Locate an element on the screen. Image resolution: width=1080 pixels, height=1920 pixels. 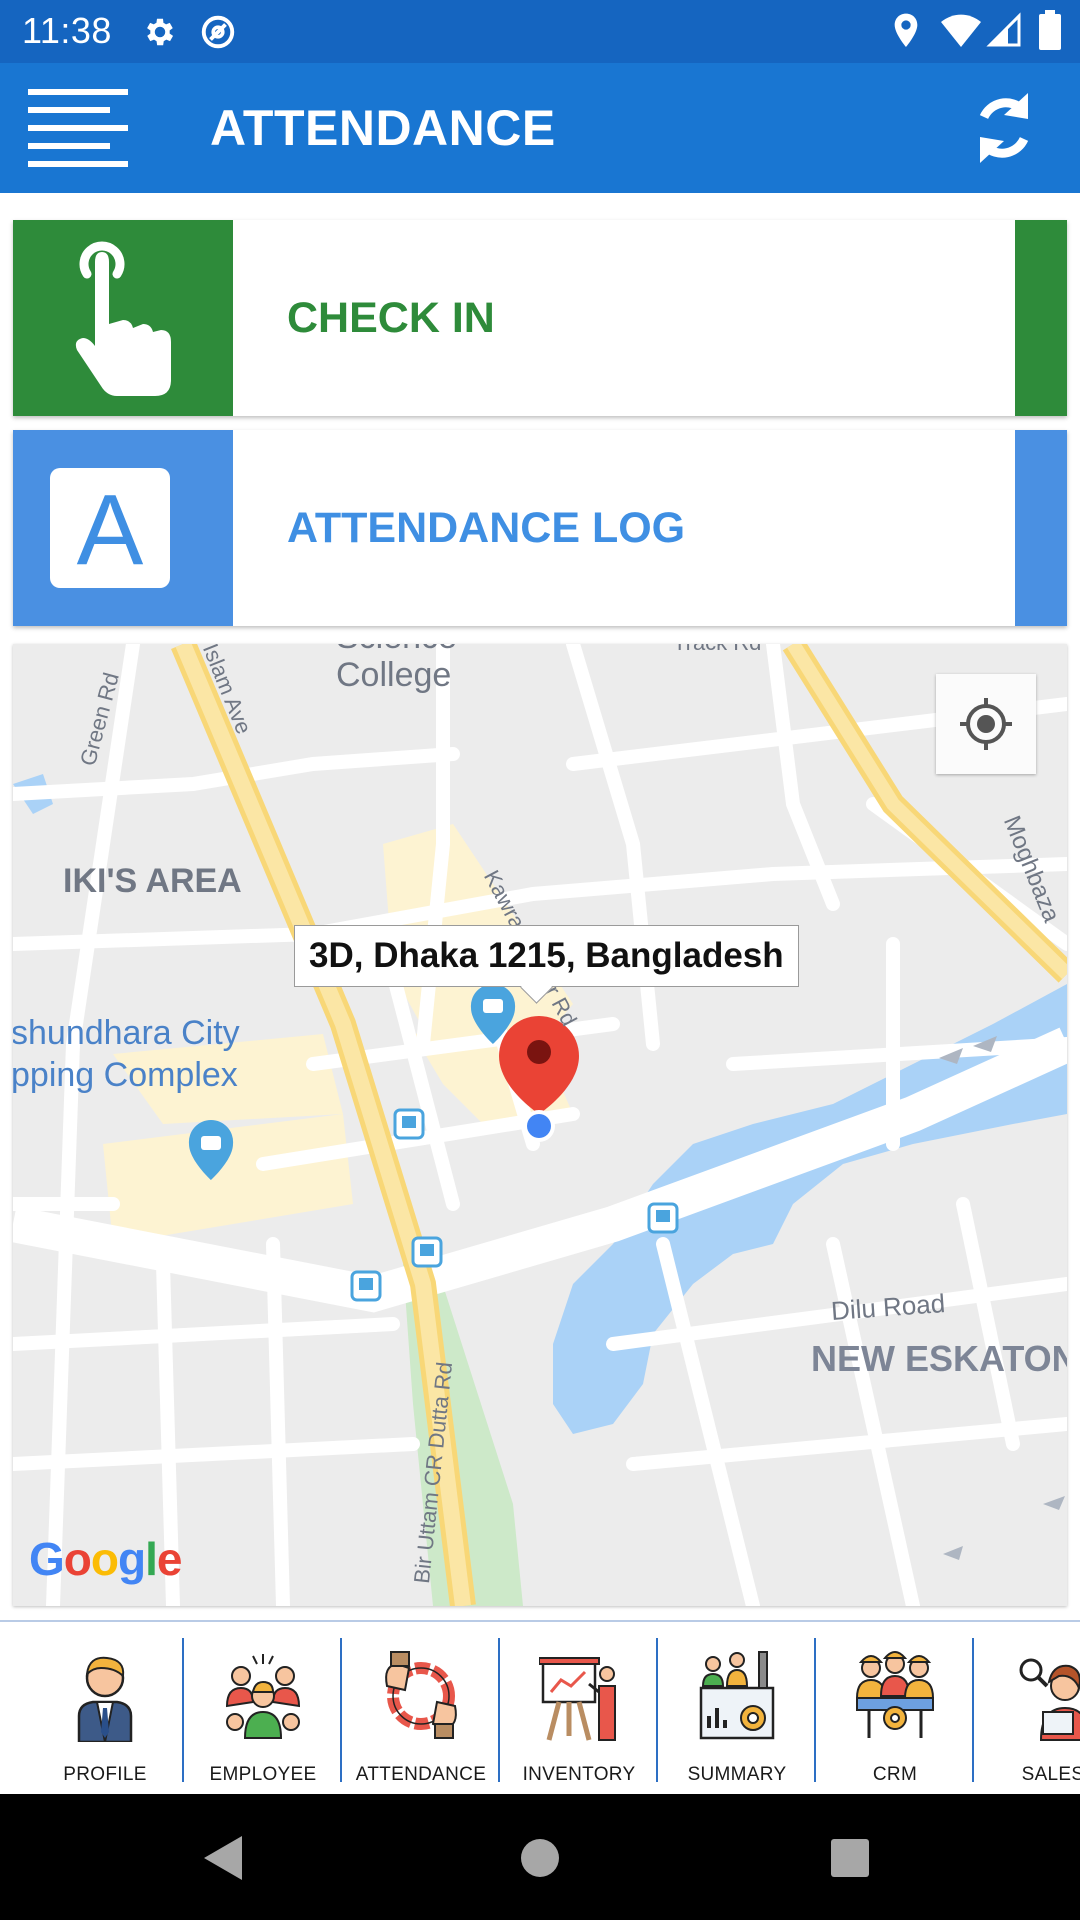
back-icon is located at coordinates (224, 1858).